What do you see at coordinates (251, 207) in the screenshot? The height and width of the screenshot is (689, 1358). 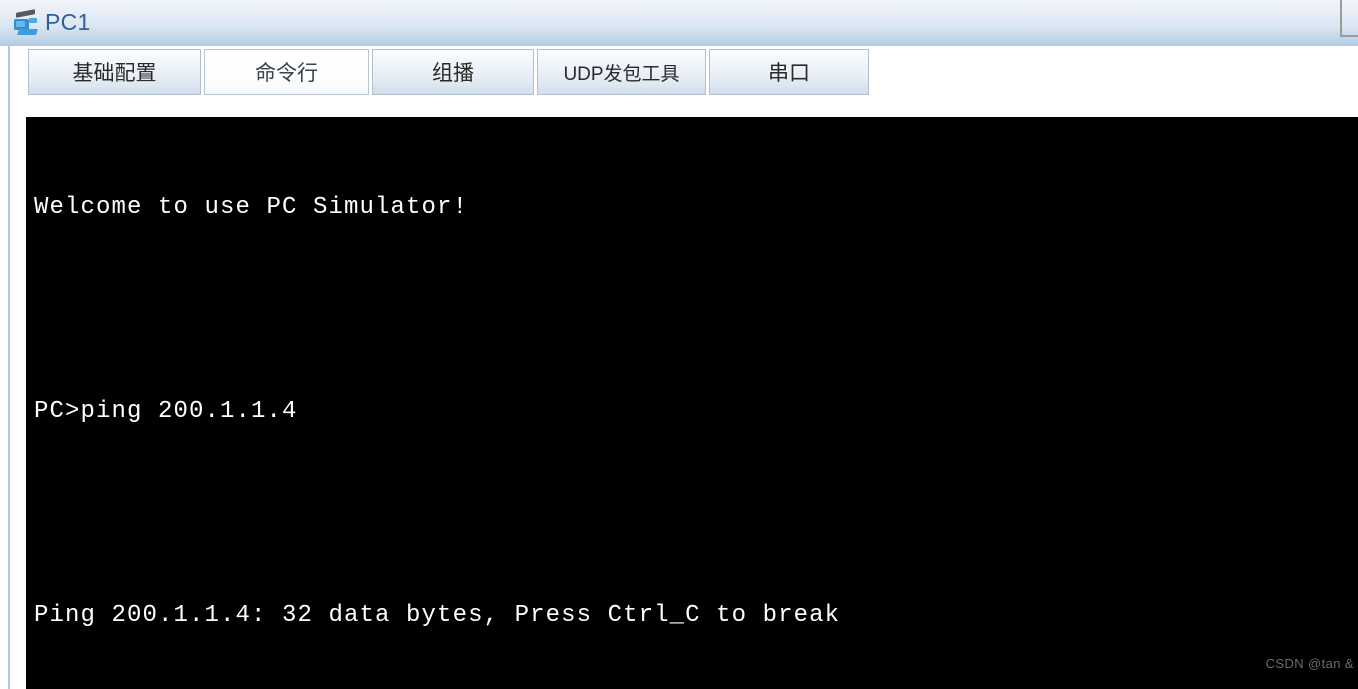 I see `terminal-line: Welcome to use PC Simulator!` at bounding box center [251, 207].